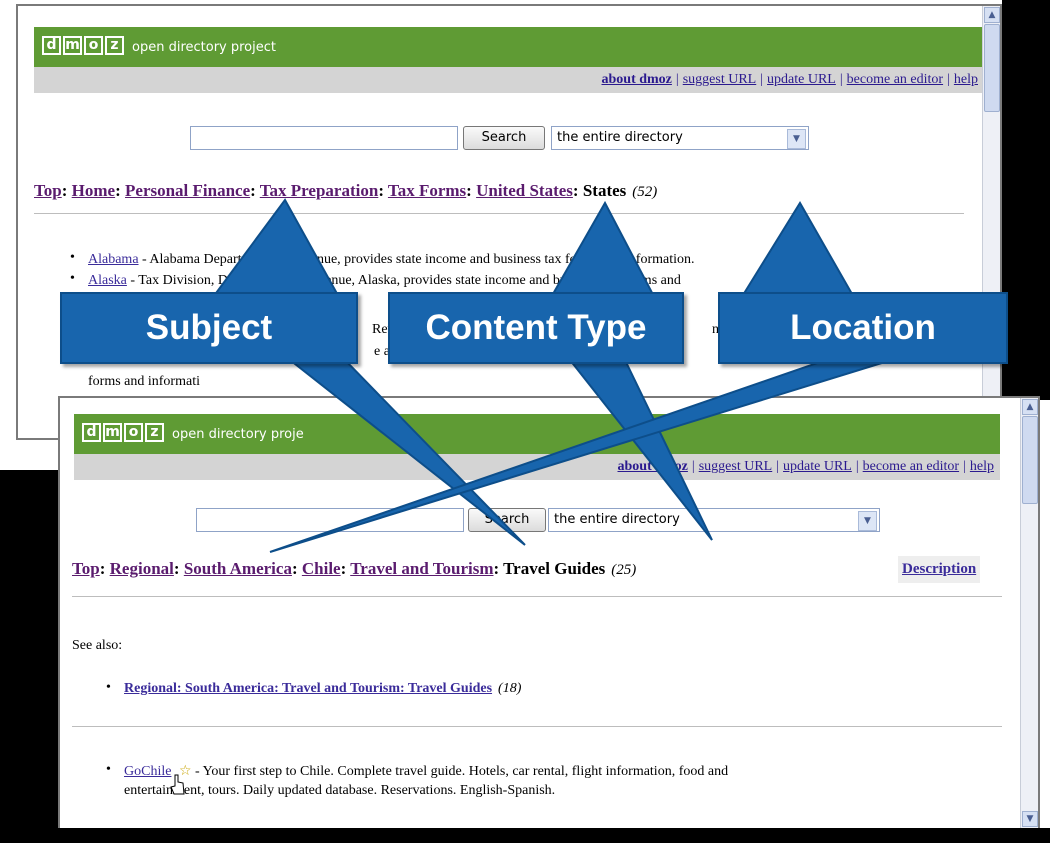 The height and width of the screenshot is (843, 1050). I want to click on callout-location: Location, so click(863, 328).